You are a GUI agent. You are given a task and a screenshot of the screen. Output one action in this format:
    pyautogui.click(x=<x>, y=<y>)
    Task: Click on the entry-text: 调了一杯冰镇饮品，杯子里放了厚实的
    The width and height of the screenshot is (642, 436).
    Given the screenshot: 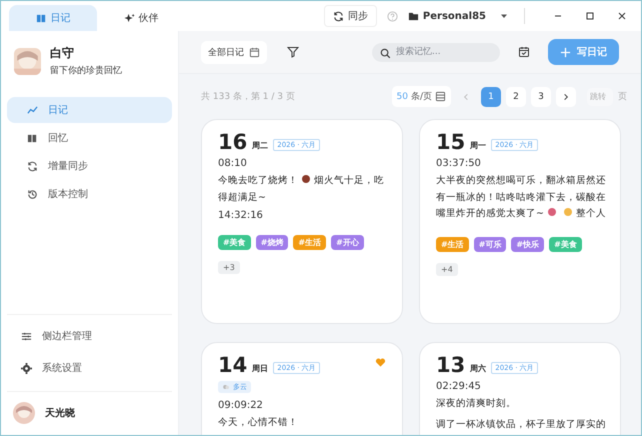 What is the action you would take?
    pyautogui.click(x=521, y=425)
    